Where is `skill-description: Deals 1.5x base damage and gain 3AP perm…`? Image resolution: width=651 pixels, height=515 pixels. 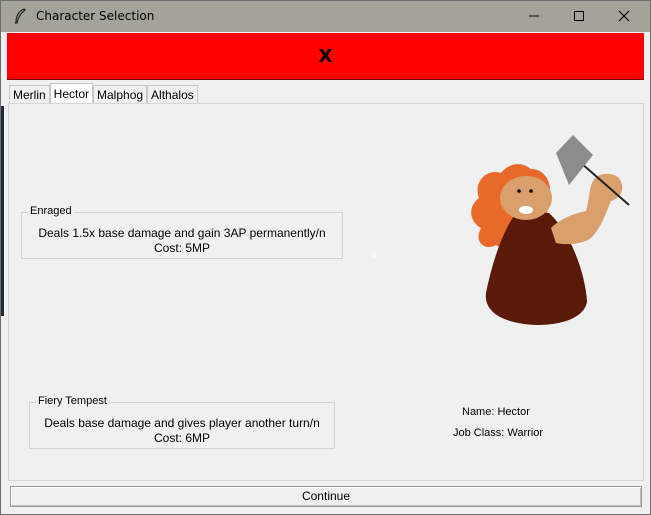
skill-description: Deals 1.5x base damage and gain 3AP perm… is located at coordinates (182, 233).